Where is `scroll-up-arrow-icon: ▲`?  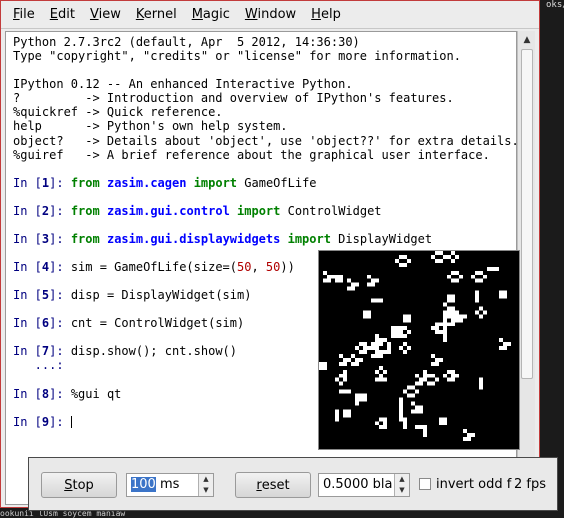
scroll-up-arrow-icon: ▲ is located at coordinates (527, 40).